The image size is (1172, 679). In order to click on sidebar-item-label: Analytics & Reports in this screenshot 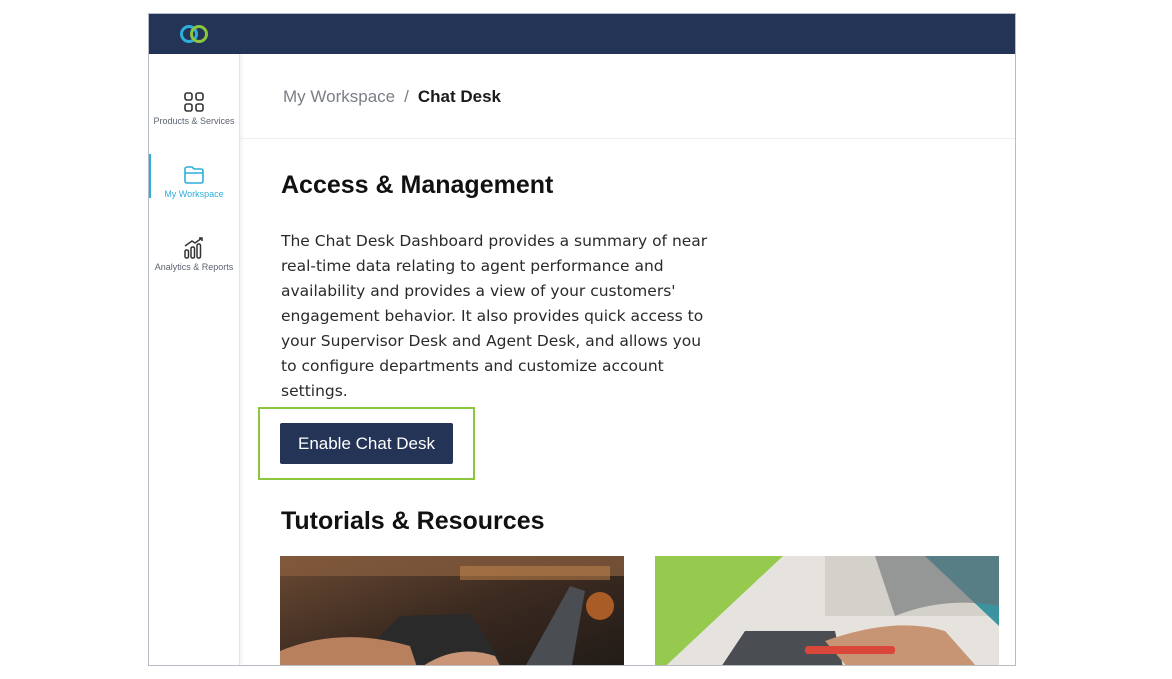, I will do `click(194, 267)`.